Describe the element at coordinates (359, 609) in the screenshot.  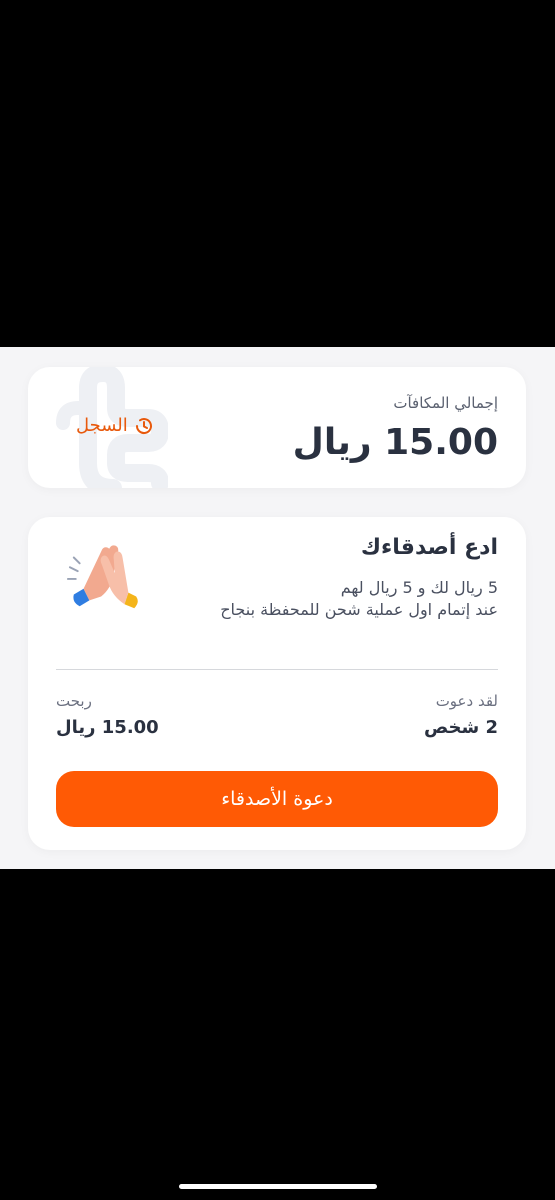
I see `invite-desc-line2: عند إتمام اول عملية شحن للمحفظة بنجاح` at that location.